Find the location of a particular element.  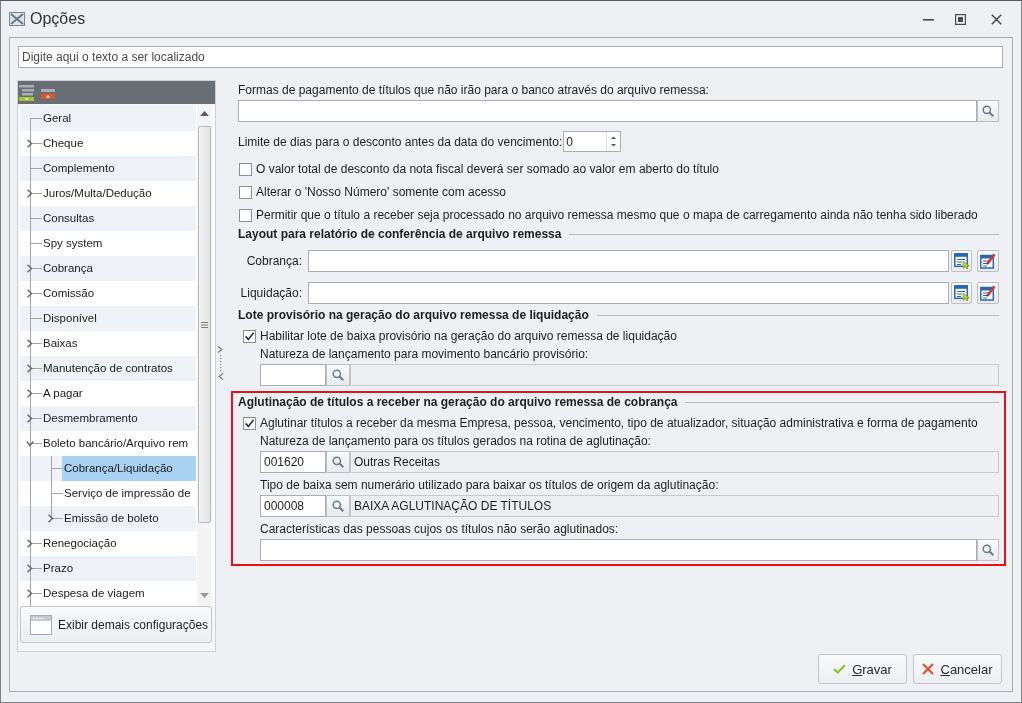

scroll-up-icon is located at coordinates (204, 113).